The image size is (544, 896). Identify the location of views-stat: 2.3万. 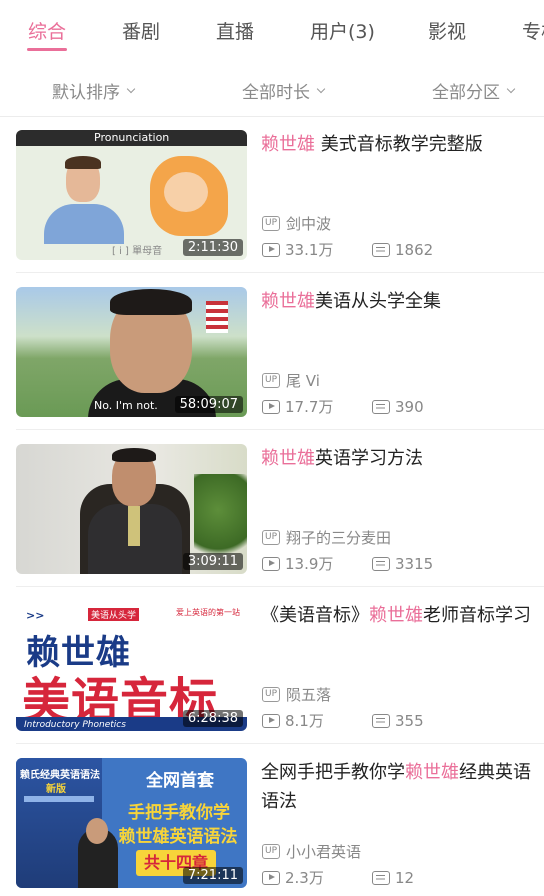
(293, 877).